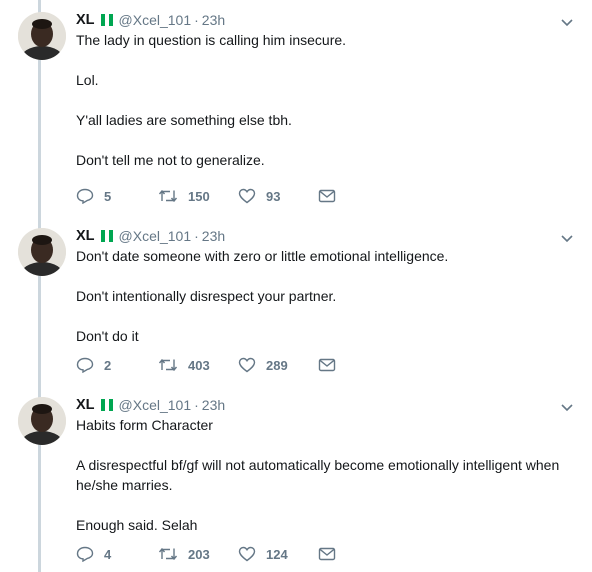 Image resolution: width=592 pixels, height=572 pixels. Describe the element at coordinates (170, 160) in the screenshot. I see `tweet-paragraph: Don't tell me not to generalize.` at that location.